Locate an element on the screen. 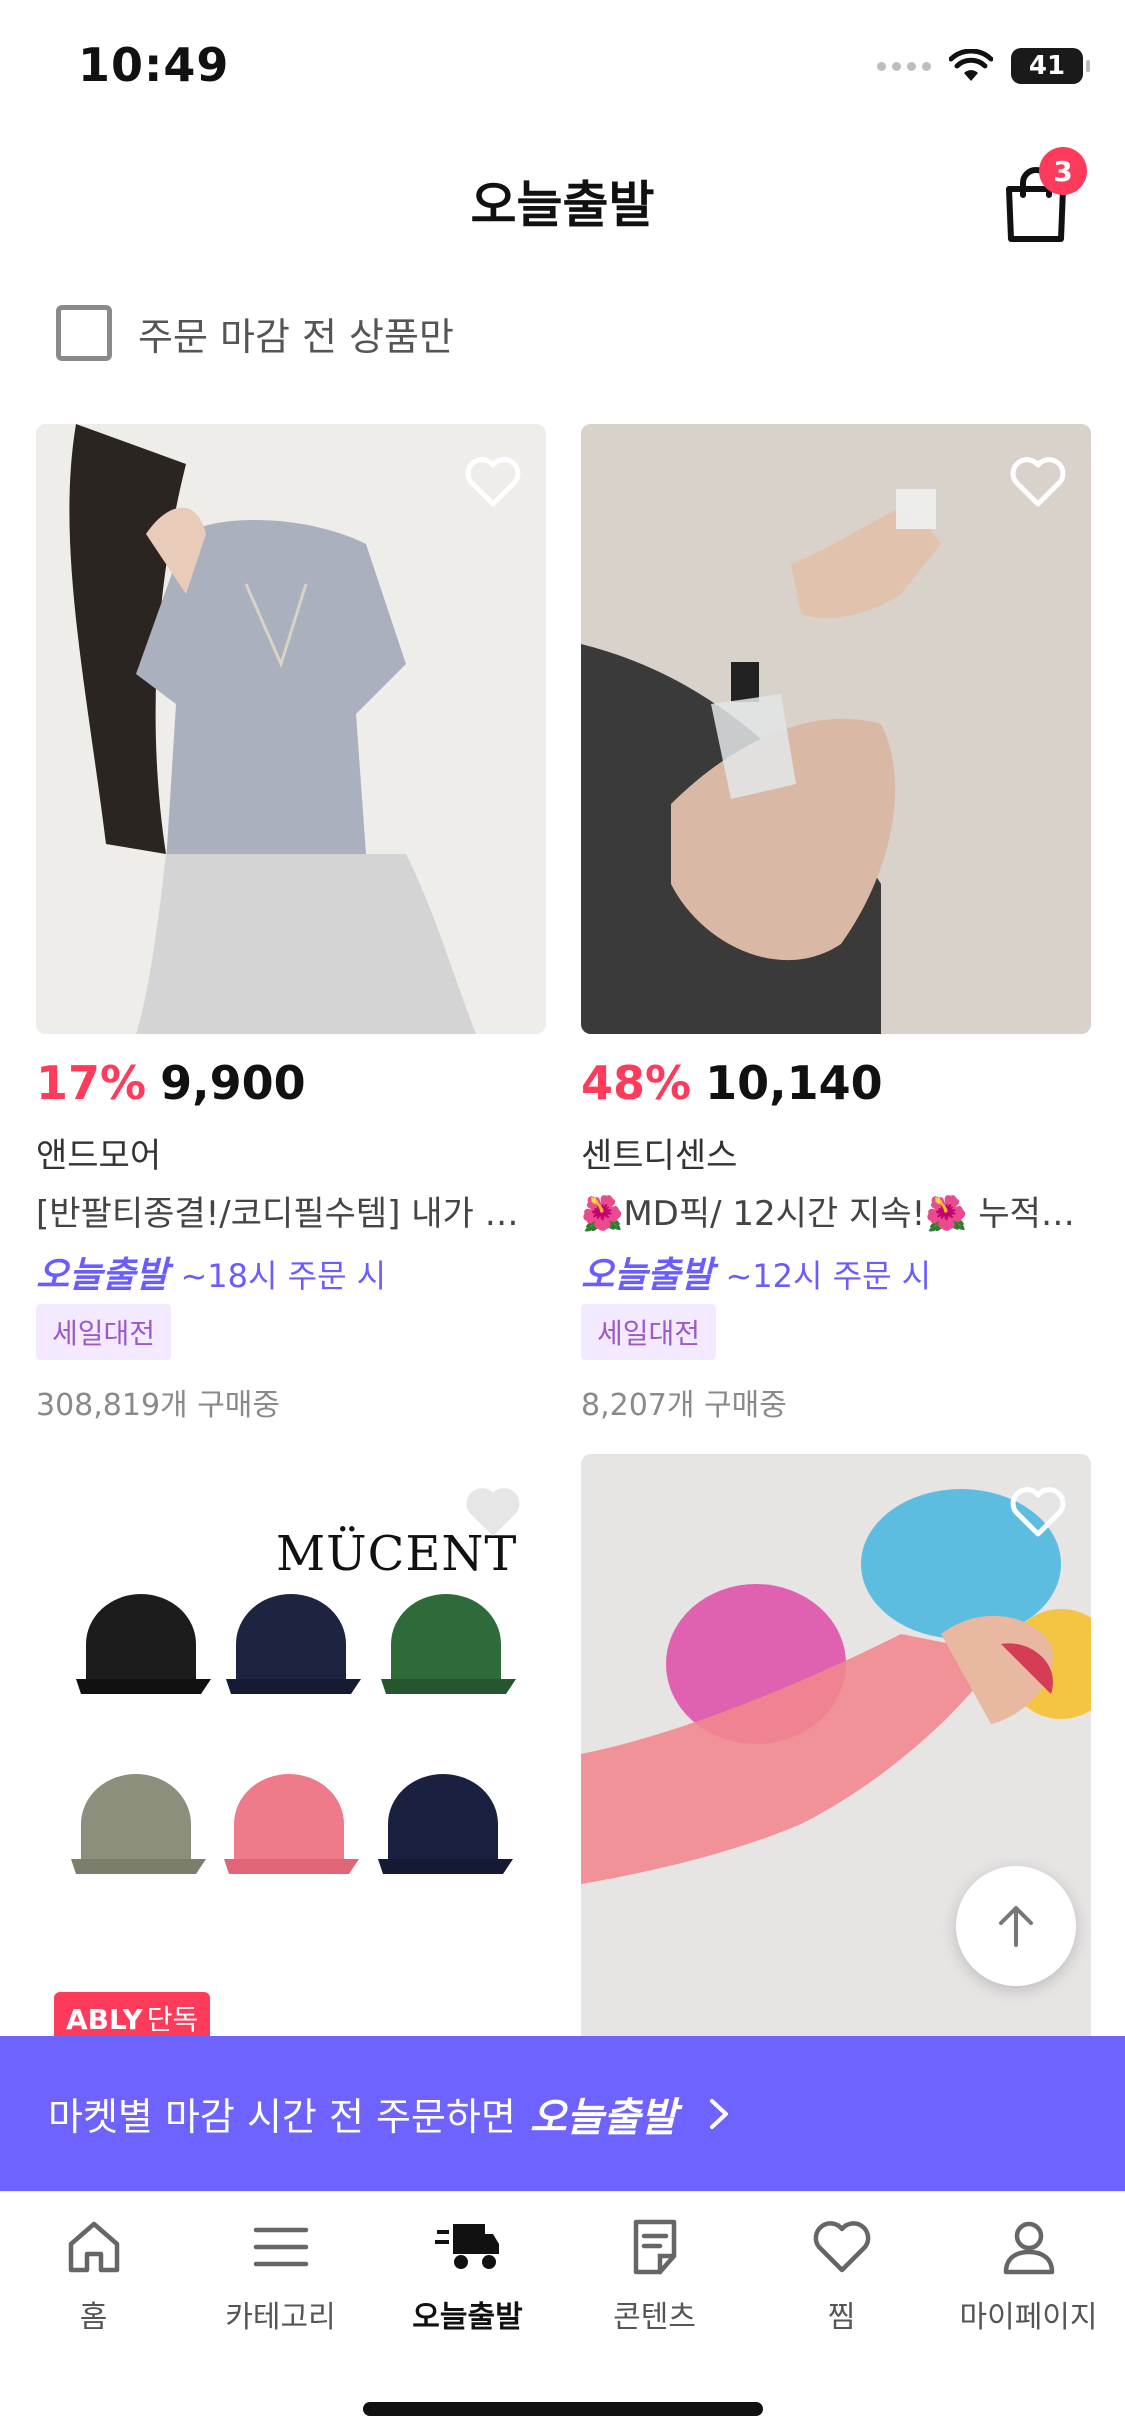 The width and height of the screenshot is (1125, 2436). product-name: [반팔티종결!/코디필수템] 내가 찾던 기본 is located at coordinates (291, 1210).